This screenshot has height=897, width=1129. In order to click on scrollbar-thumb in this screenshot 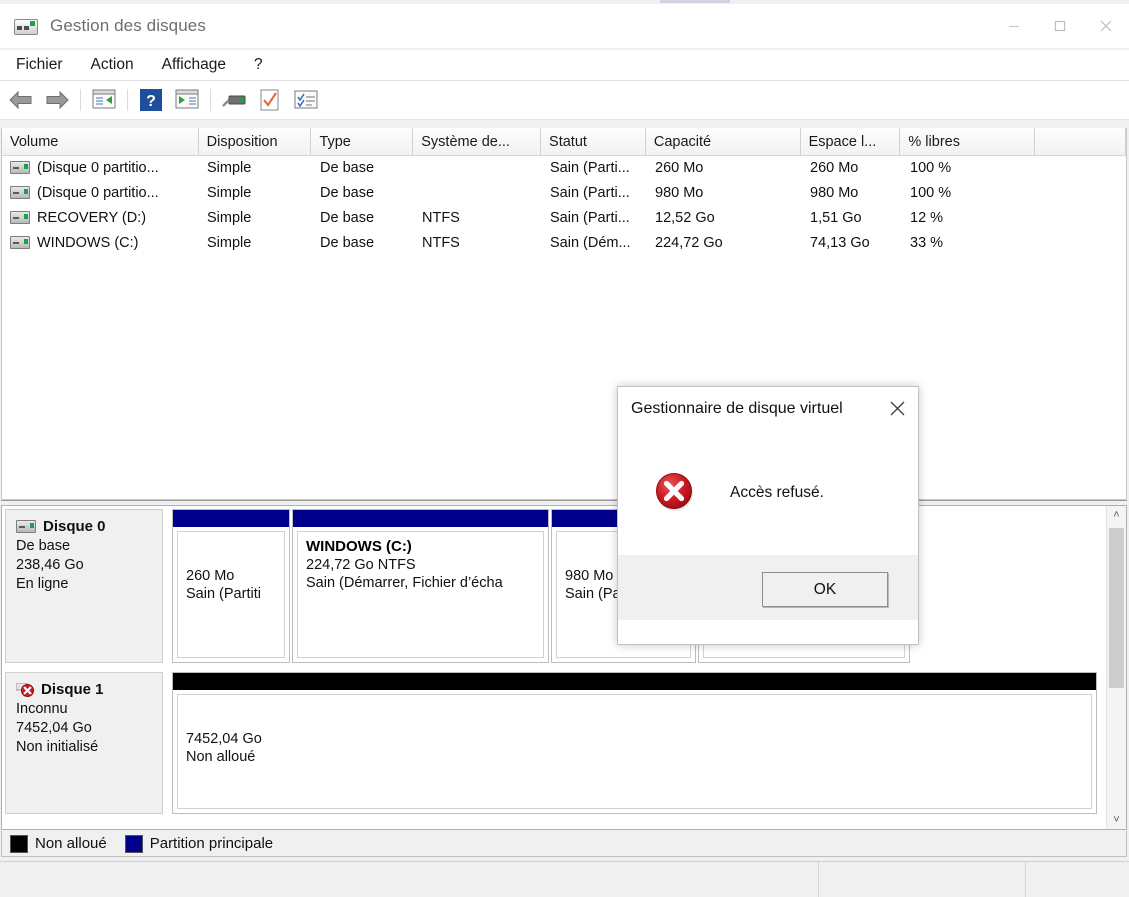, I will do `click(1116, 608)`.